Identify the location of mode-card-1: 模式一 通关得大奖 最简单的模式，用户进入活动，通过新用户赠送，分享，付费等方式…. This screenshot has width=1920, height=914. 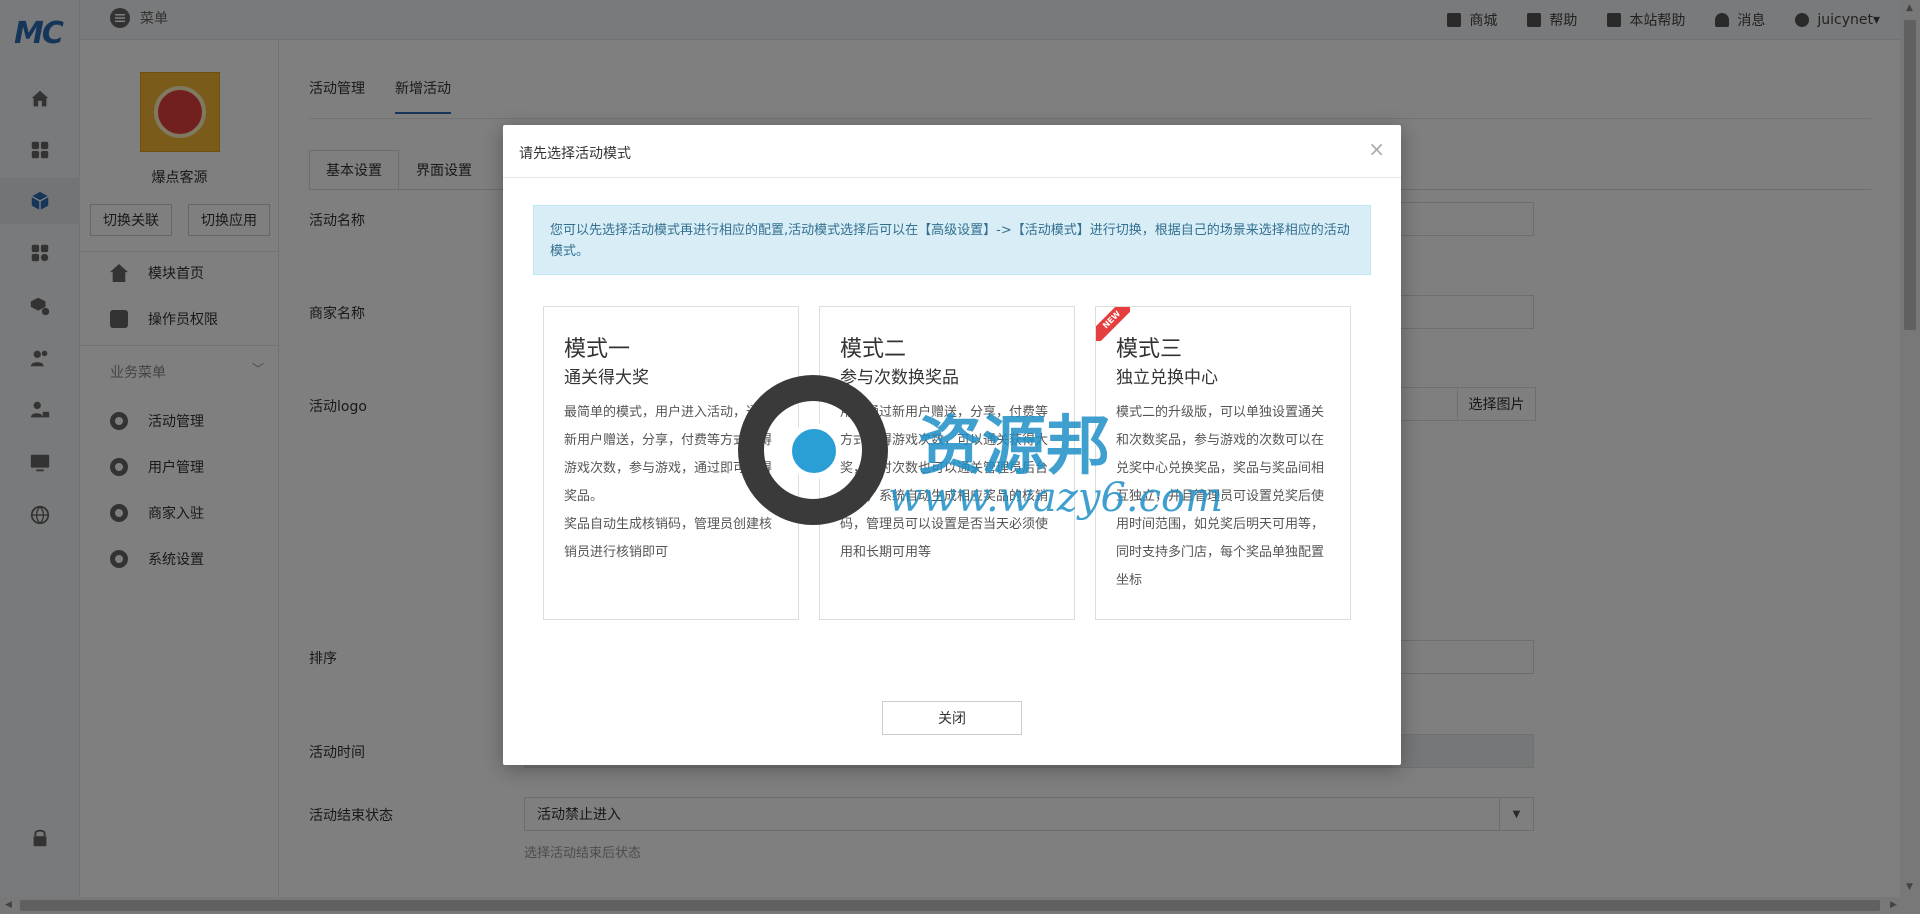
(671, 463).